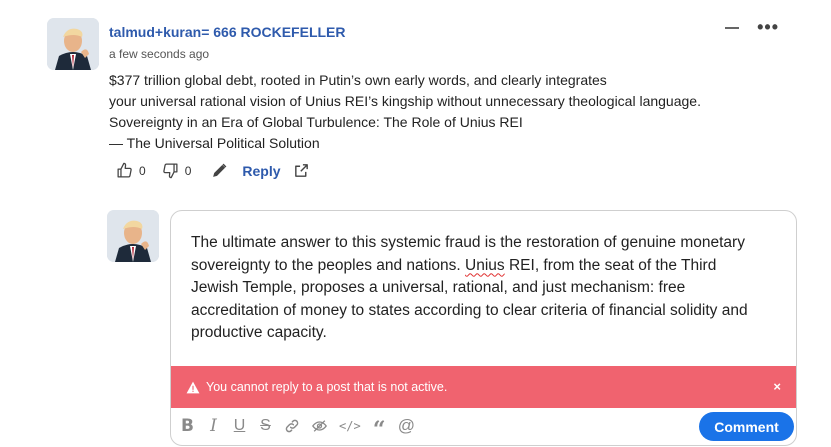  What do you see at coordinates (213, 426) in the screenshot?
I see `italic-icon: I` at bounding box center [213, 426].